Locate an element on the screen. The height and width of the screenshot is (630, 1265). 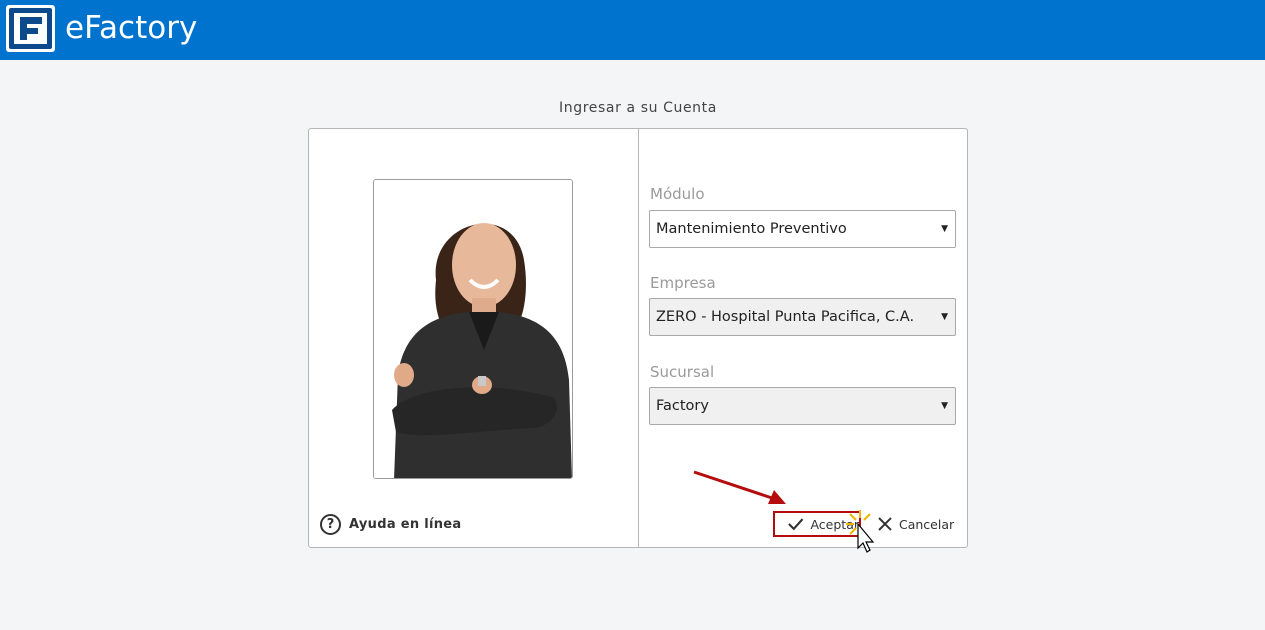
cancel-button: Cancelar is located at coordinates (915, 524).